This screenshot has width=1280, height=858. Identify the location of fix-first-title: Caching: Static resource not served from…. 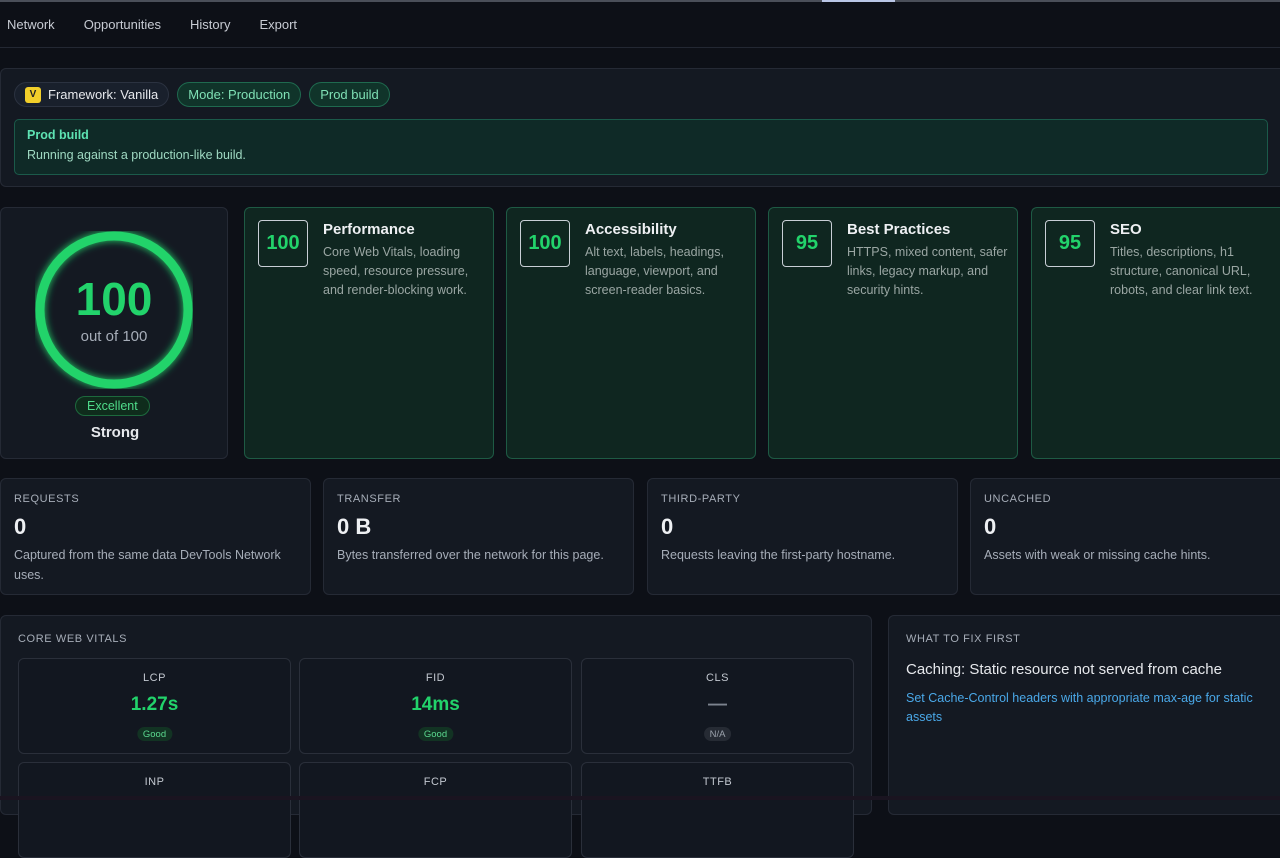
(1064, 669).